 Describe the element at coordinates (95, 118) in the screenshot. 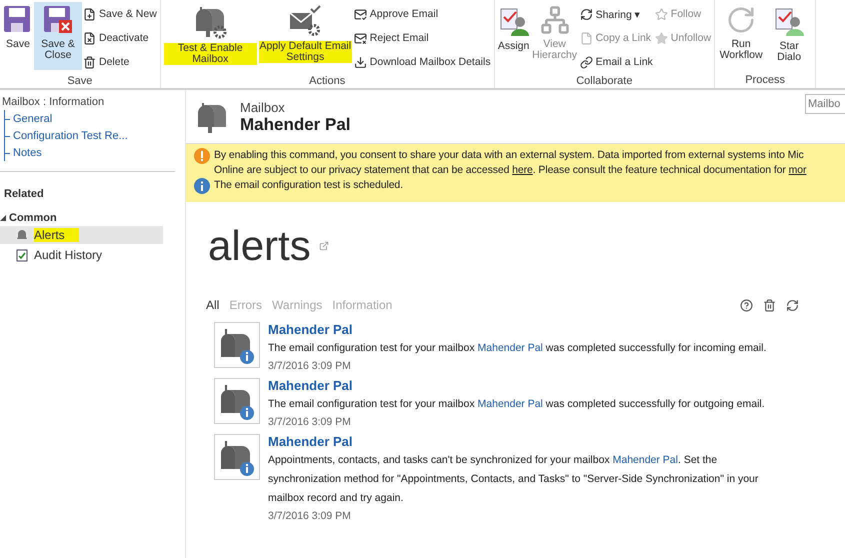

I see `nav-link: General` at that location.